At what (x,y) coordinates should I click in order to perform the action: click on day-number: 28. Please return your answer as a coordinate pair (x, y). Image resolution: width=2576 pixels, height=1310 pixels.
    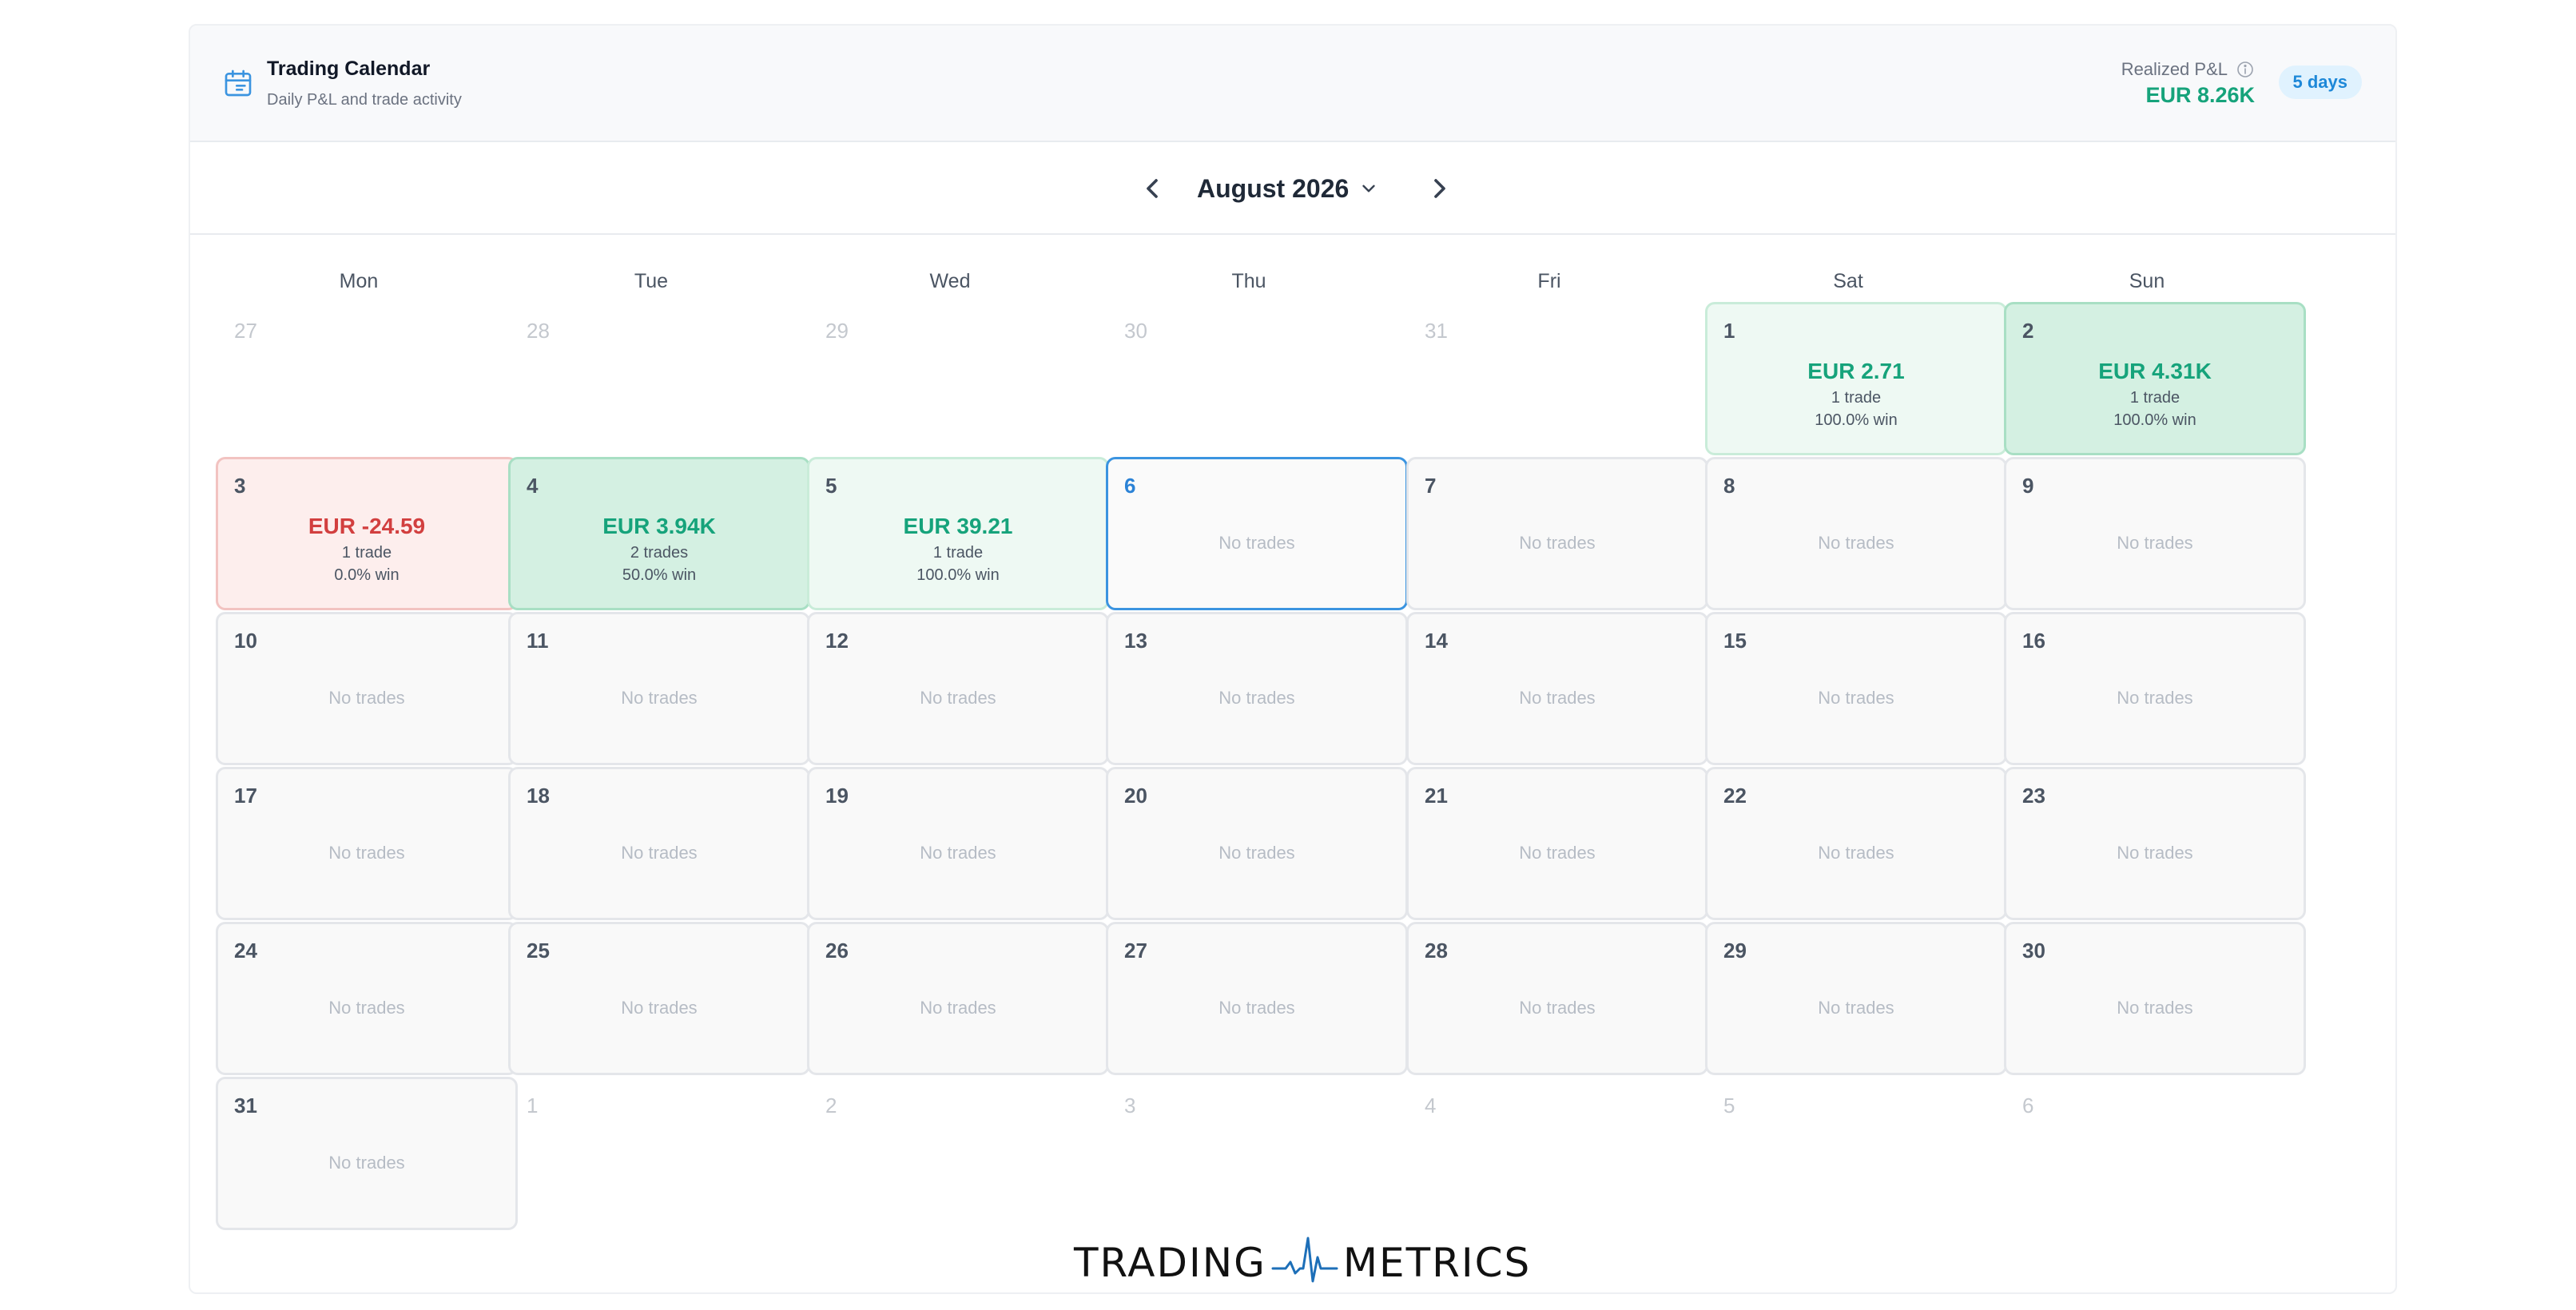
    Looking at the image, I should click on (538, 331).